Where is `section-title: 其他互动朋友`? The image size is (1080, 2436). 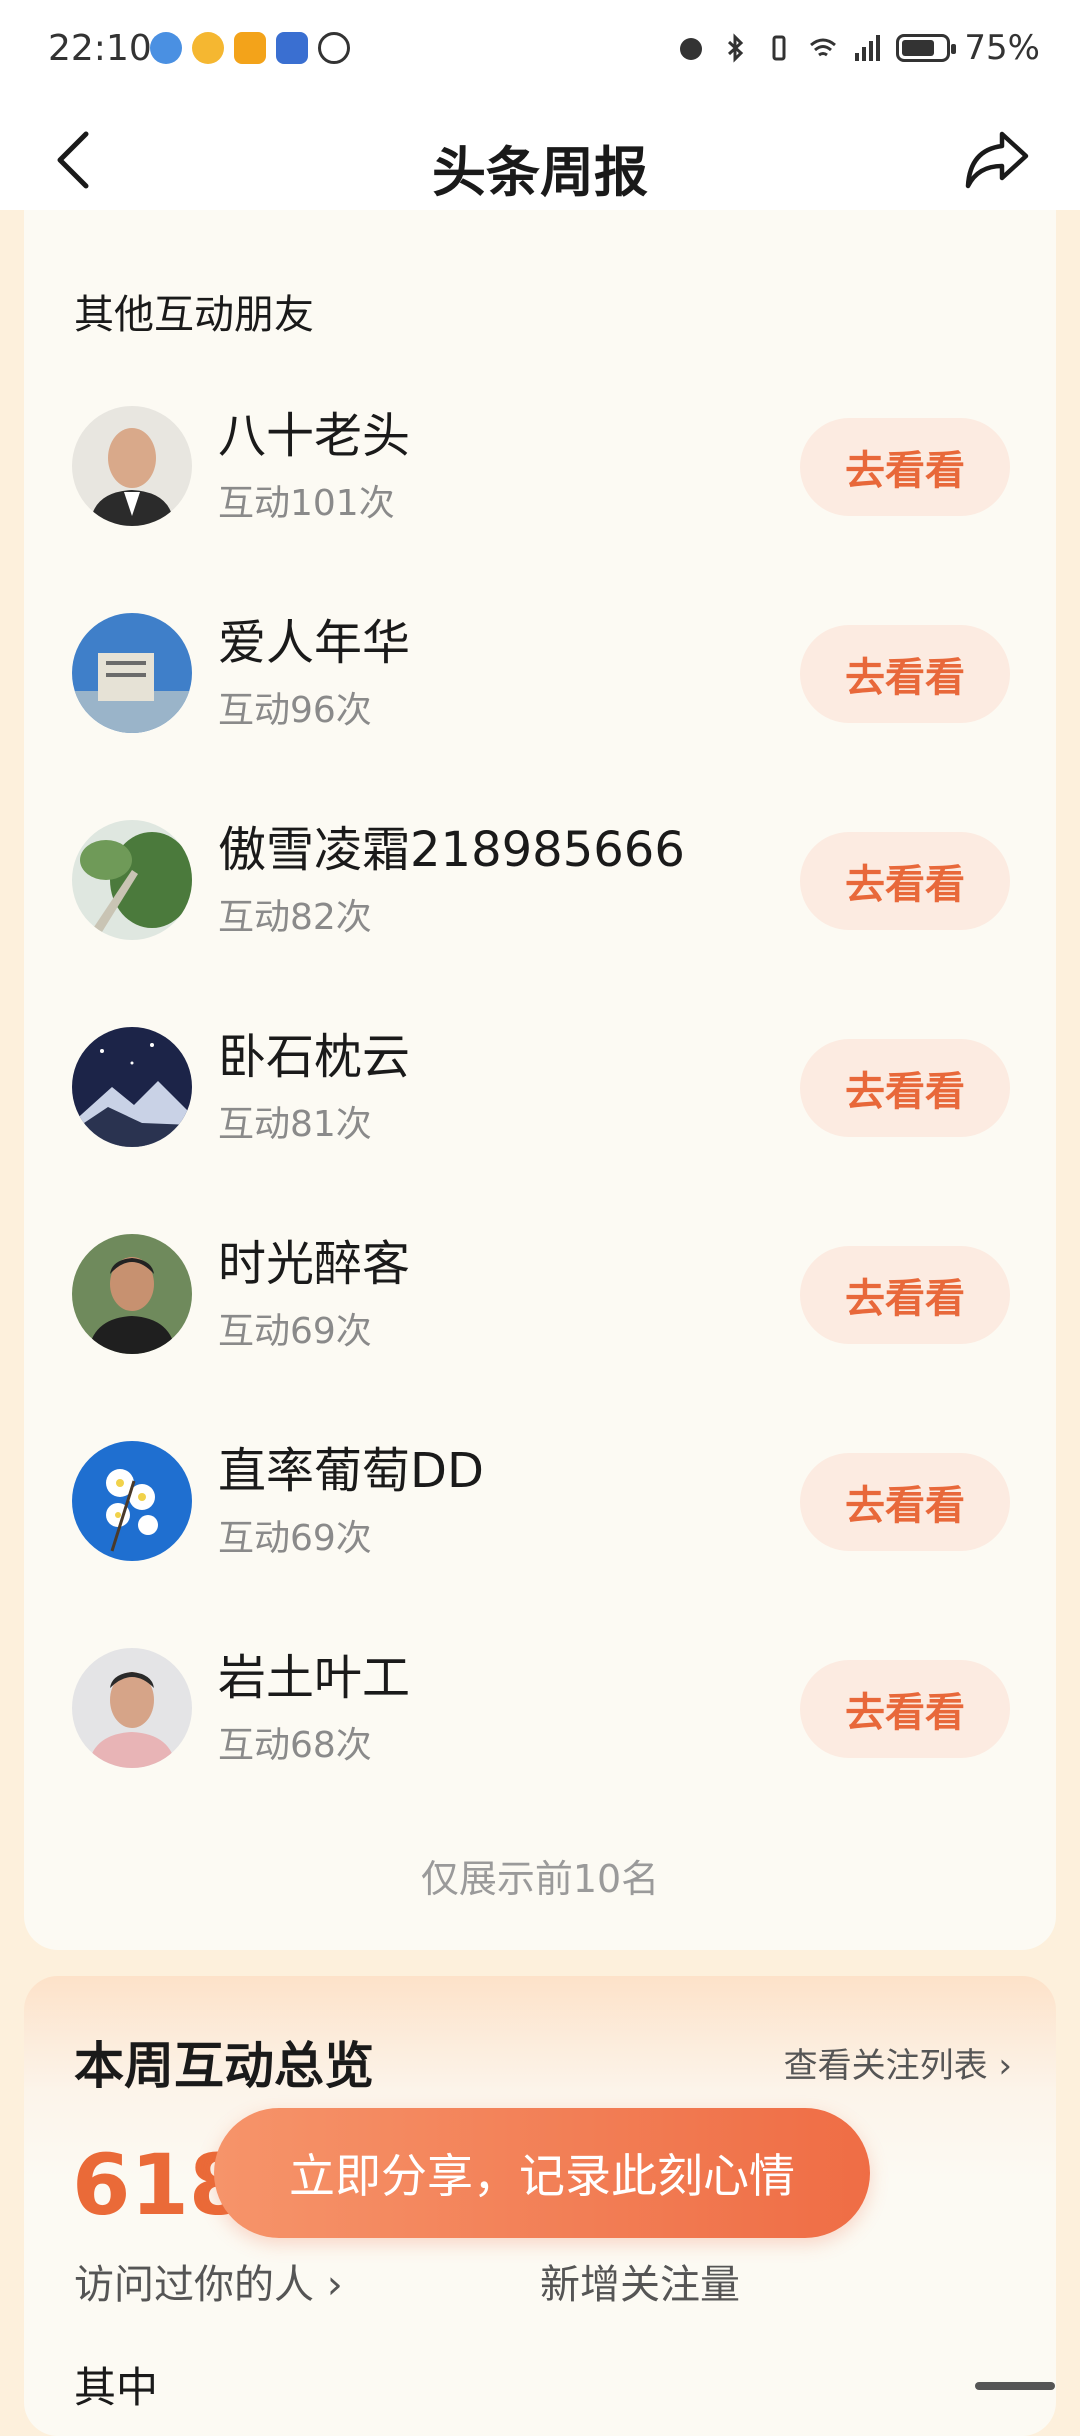 section-title: 其他互动朋友 is located at coordinates (194, 315).